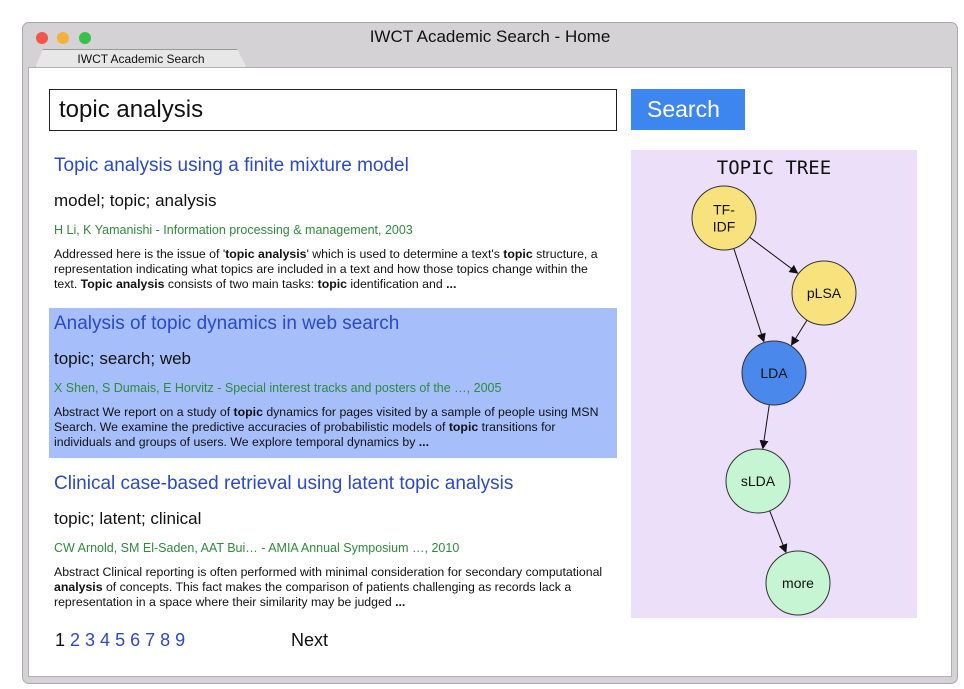 The height and width of the screenshot is (689, 964). Describe the element at coordinates (105, 640) in the screenshot. I see `page-link-4: 4` at that location.